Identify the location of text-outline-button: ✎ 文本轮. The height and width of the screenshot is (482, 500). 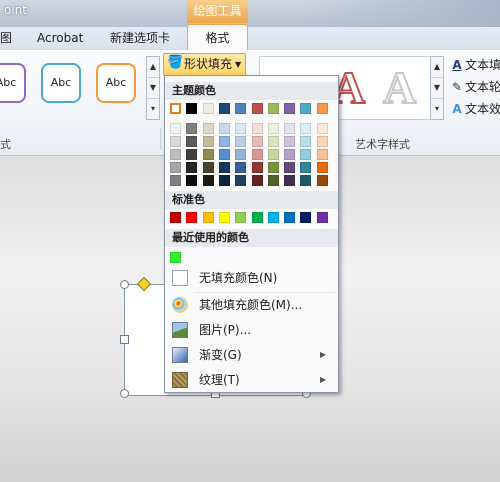
(474, 87).